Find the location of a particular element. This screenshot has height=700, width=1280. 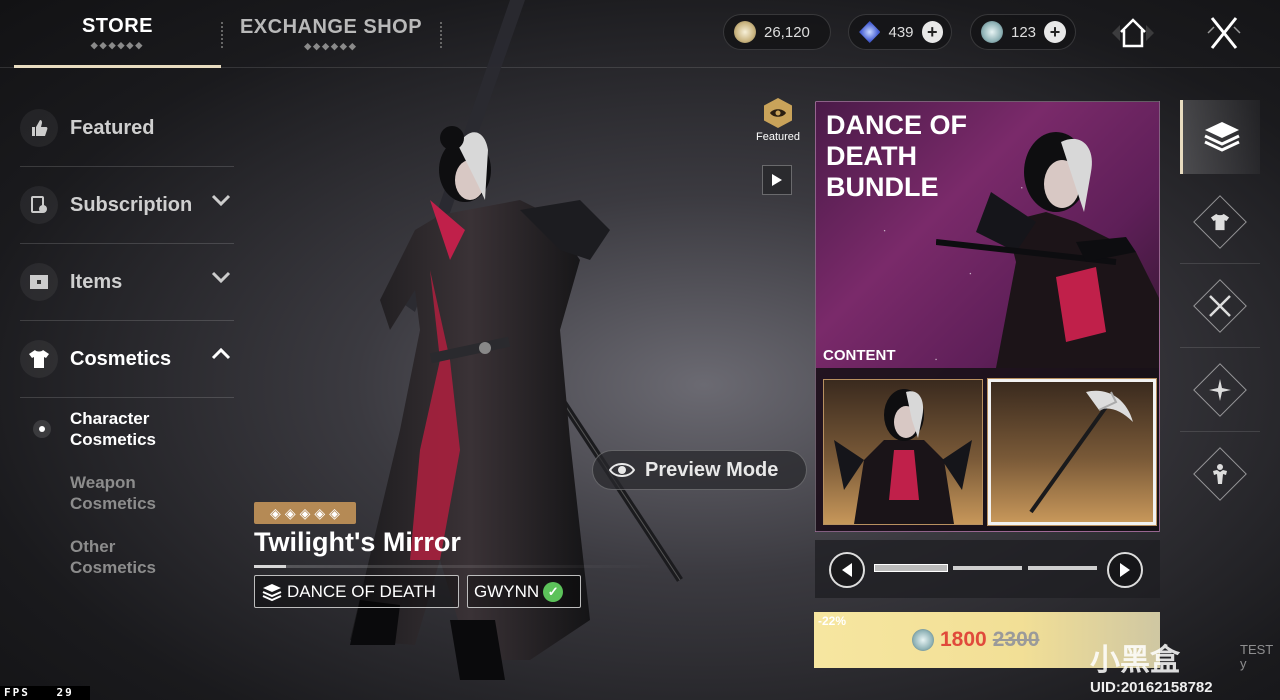

watermark-text: TEST is located at coordinates (1257, 649).